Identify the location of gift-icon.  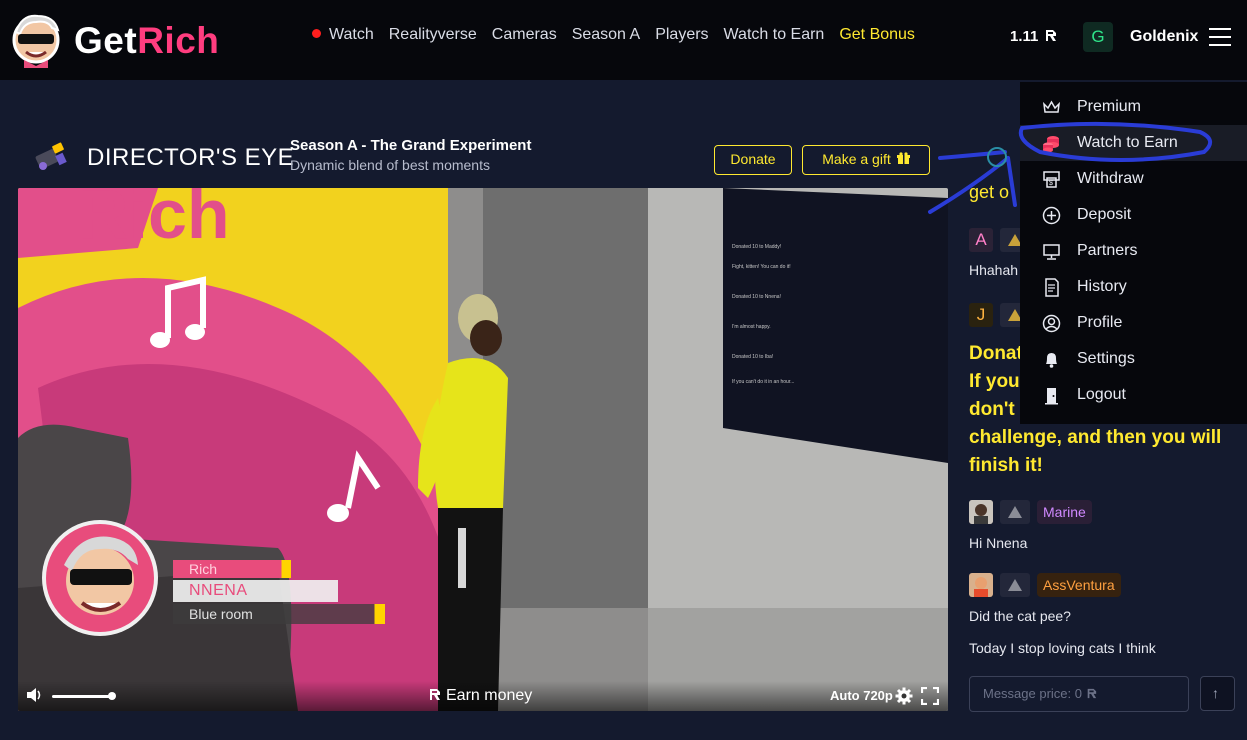
(903, 158).